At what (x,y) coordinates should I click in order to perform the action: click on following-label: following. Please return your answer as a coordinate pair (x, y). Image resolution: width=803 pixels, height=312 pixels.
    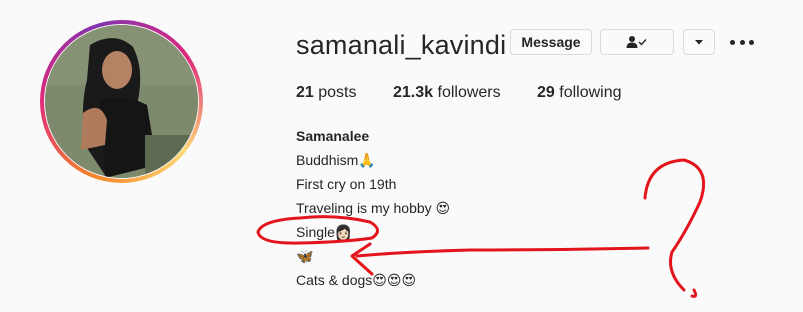
    Looking at the image, I should click on (590, 92).